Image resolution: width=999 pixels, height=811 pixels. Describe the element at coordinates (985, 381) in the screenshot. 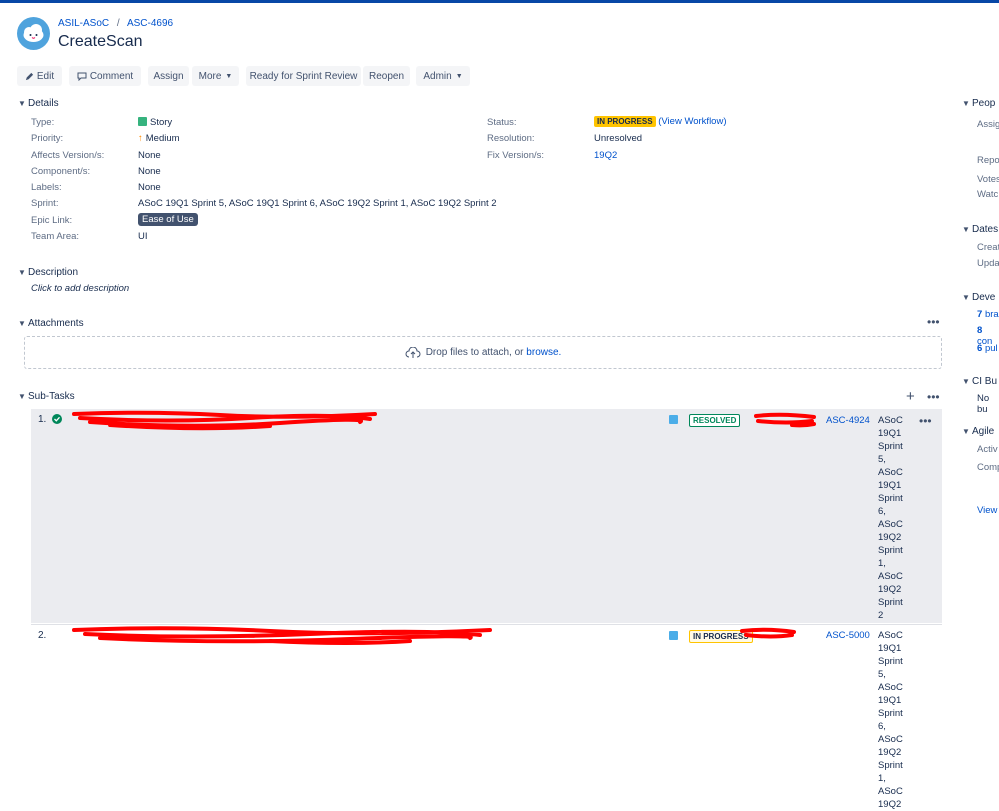

I see `ci-heading: CI Bu` at that location.